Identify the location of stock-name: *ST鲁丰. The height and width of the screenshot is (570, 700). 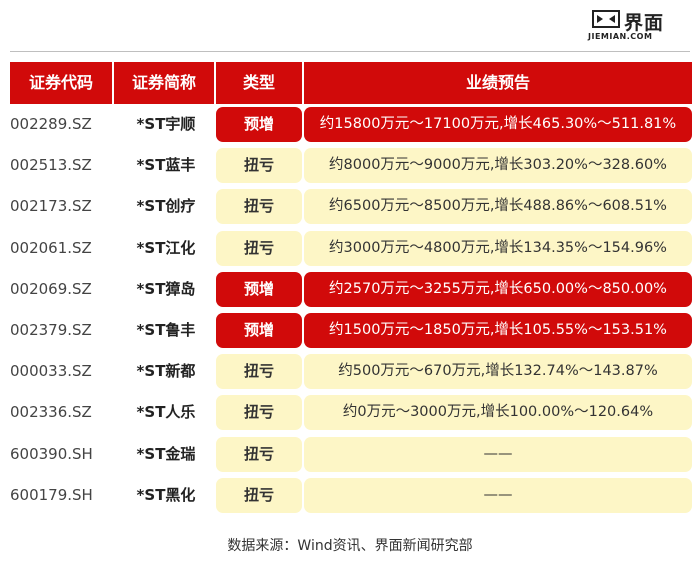
(166, 329).